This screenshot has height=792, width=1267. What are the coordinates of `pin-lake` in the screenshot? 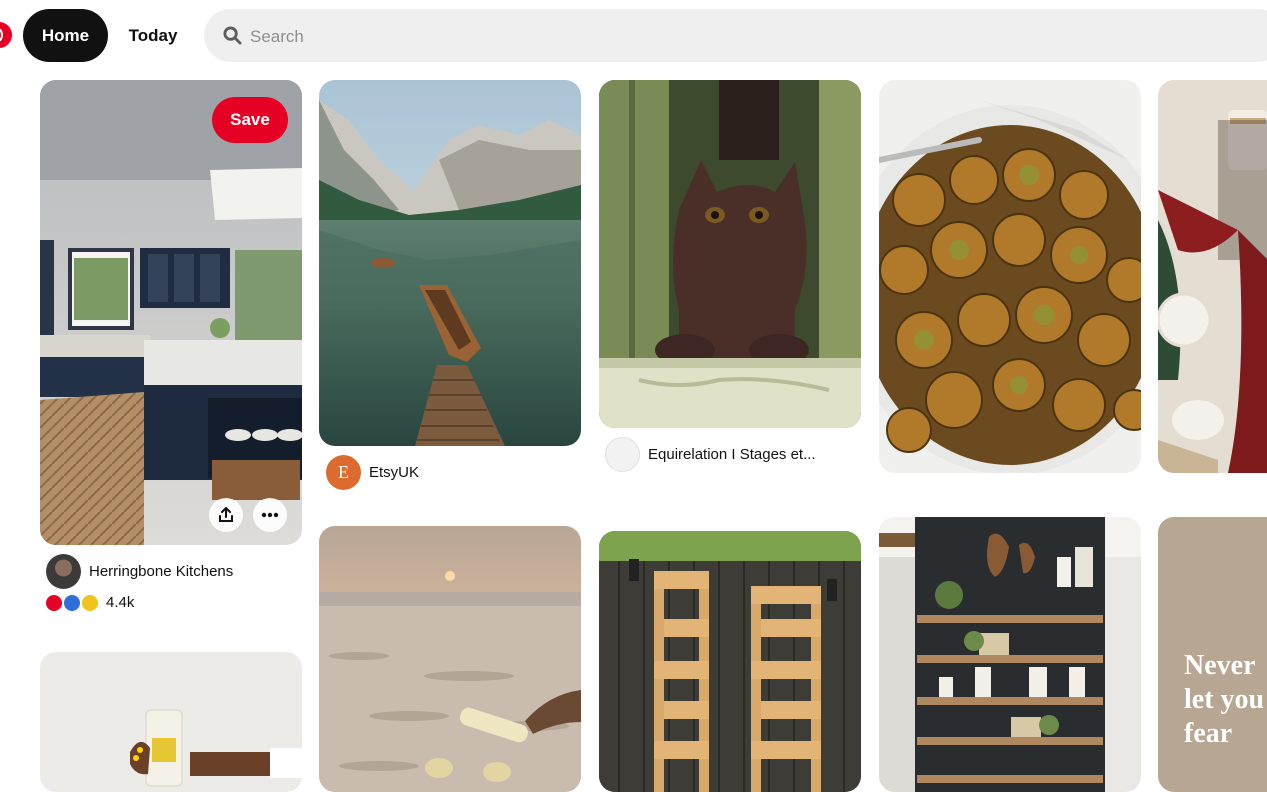 It's located at (450, 263).